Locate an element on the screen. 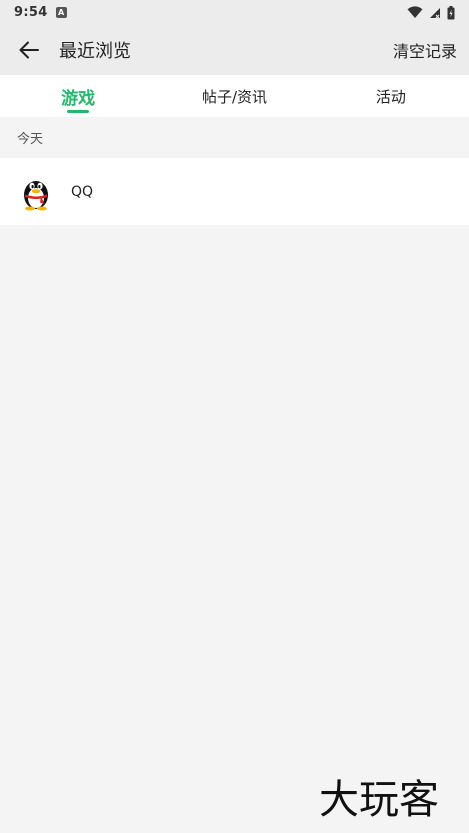 The image size is (469, 833). tab-games: 游戏 is located at coordinates (78, 96).